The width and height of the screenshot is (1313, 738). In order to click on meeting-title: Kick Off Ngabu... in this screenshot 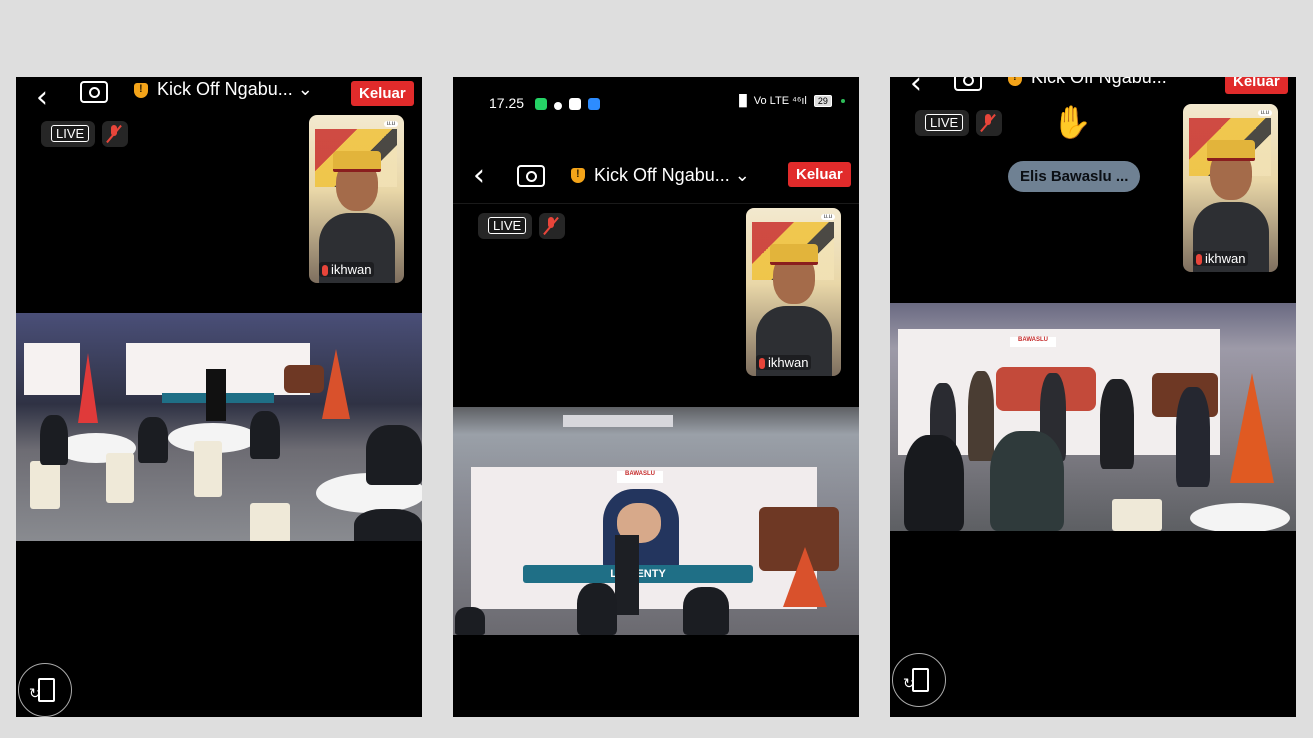, I will do `click(1099, 82)`.